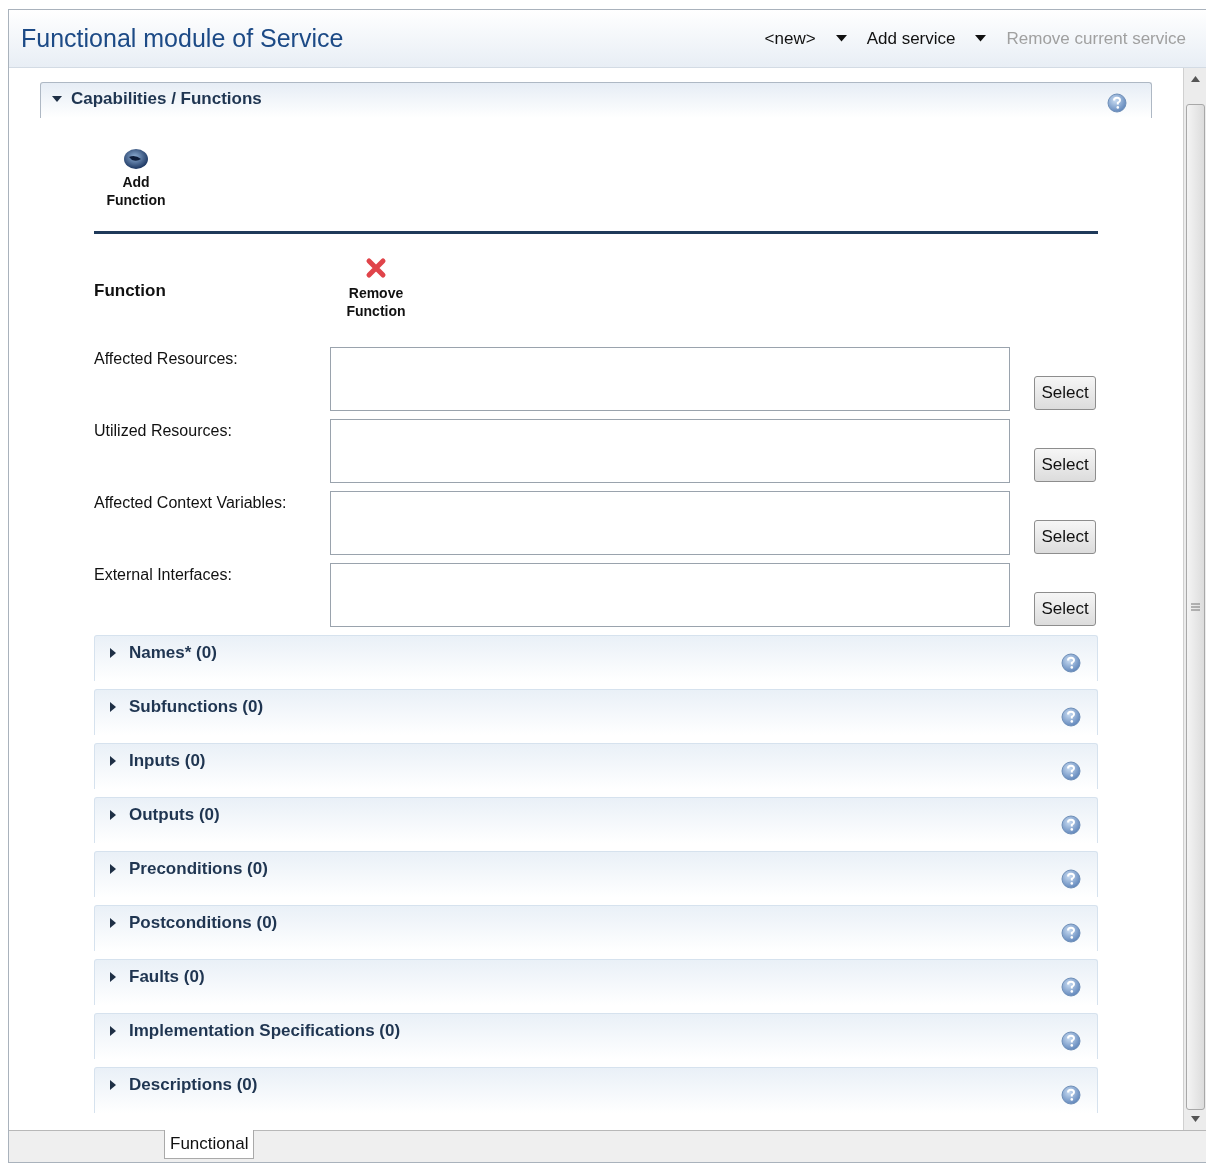 The width and height of the screenshot is (1211, 1163). What do you see at coordinates (203, 923) in the screenshot?
I see `section-title: Postconditions (0)` at bounding box center [203, 923].